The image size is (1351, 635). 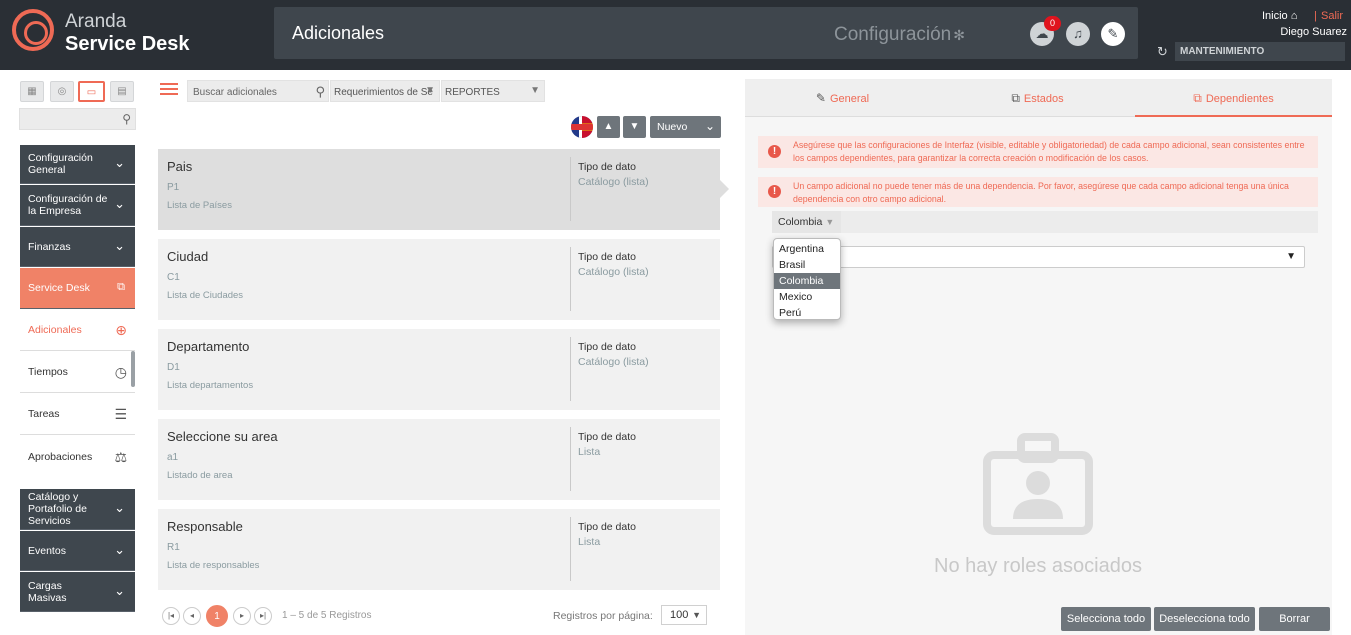 I want to click on tab-dependientes: ⧉ Dependientes, so click(x=1233, y=98).